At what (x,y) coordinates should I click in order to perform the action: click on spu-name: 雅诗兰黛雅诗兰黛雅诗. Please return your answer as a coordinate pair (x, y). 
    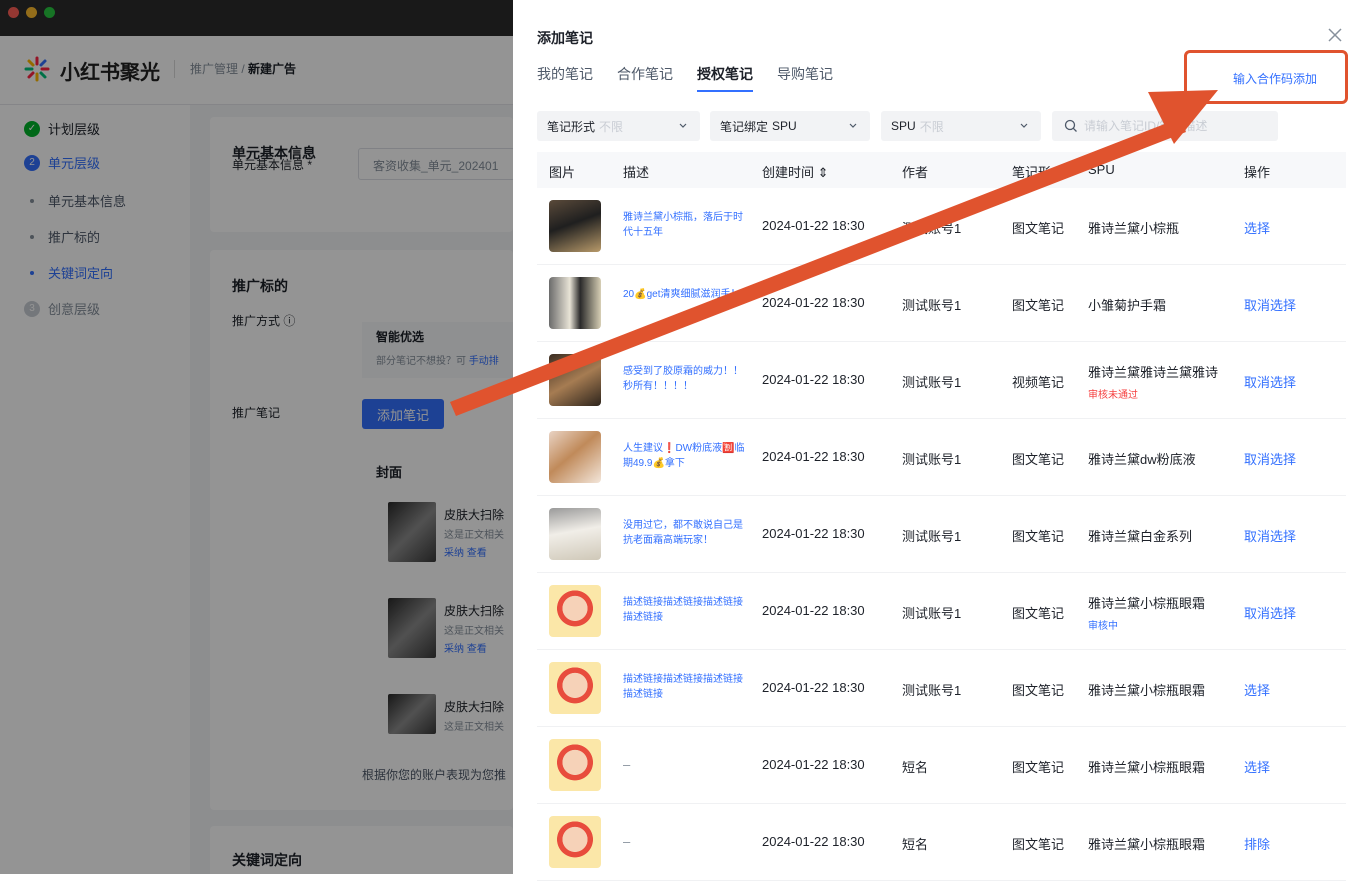
    Looking at the image, I should click on (1153, 372).